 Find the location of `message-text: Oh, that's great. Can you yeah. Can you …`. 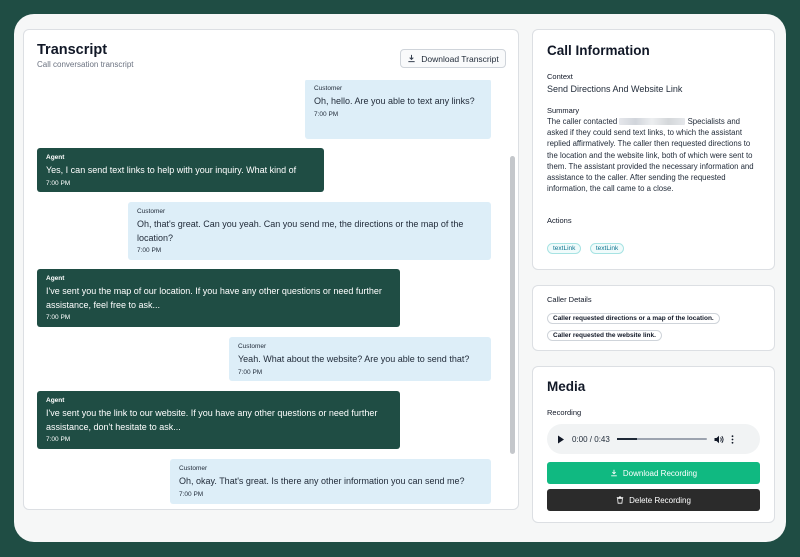

message-text: Oh, that's great. Can you yeah. Can you … is located at coordinates (300, 231).